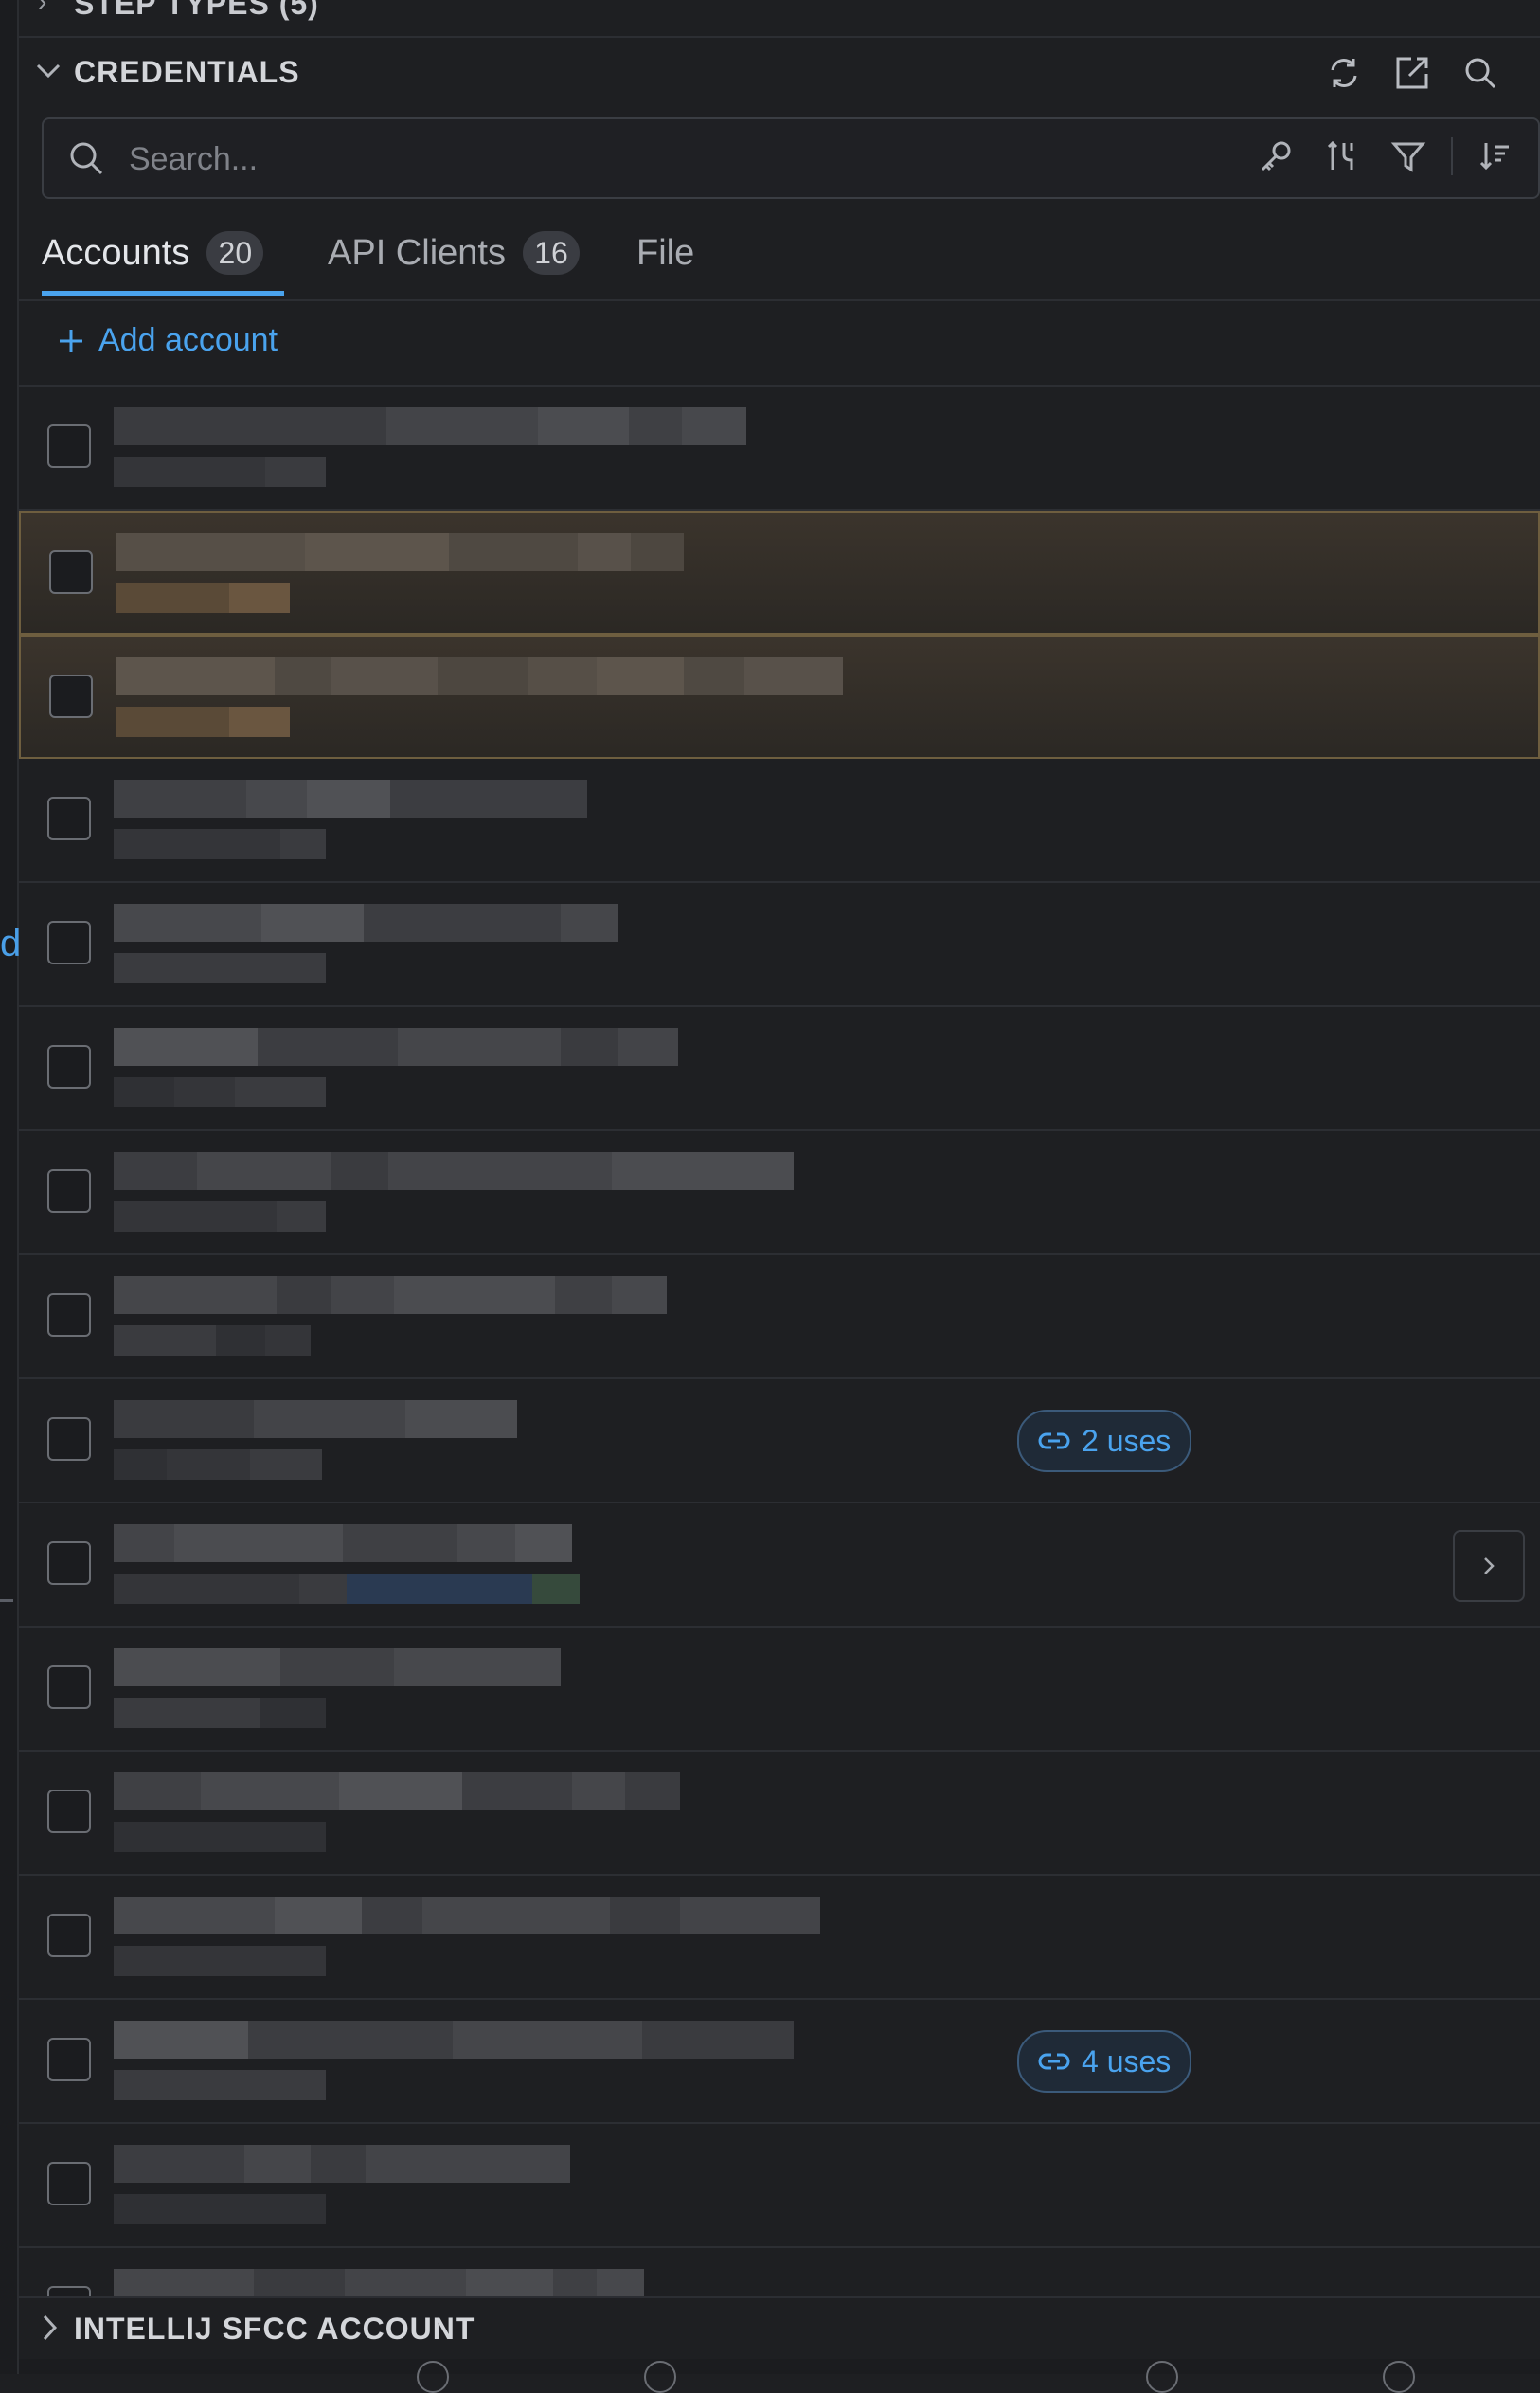  I want to click on gutter-marker, so click(6, 1600).